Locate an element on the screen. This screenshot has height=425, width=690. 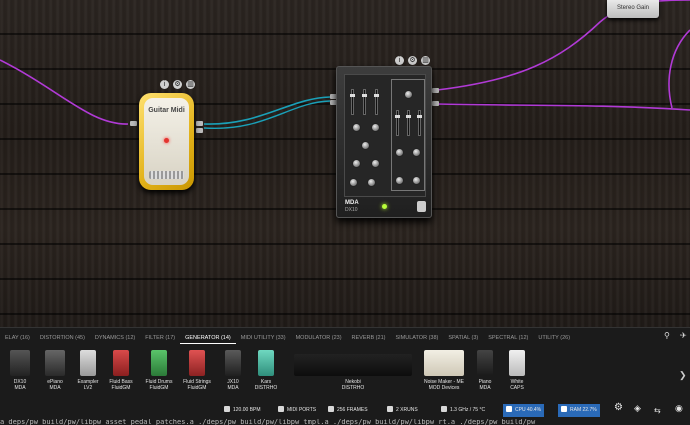
tab-category: DYNAMICS (12) is located at coordinates (115, 338).